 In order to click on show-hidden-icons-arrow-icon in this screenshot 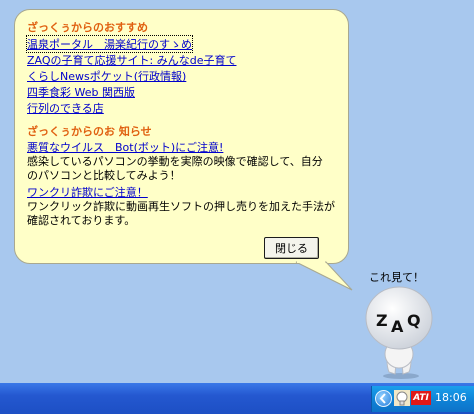, I will do `click(383, 398)`.